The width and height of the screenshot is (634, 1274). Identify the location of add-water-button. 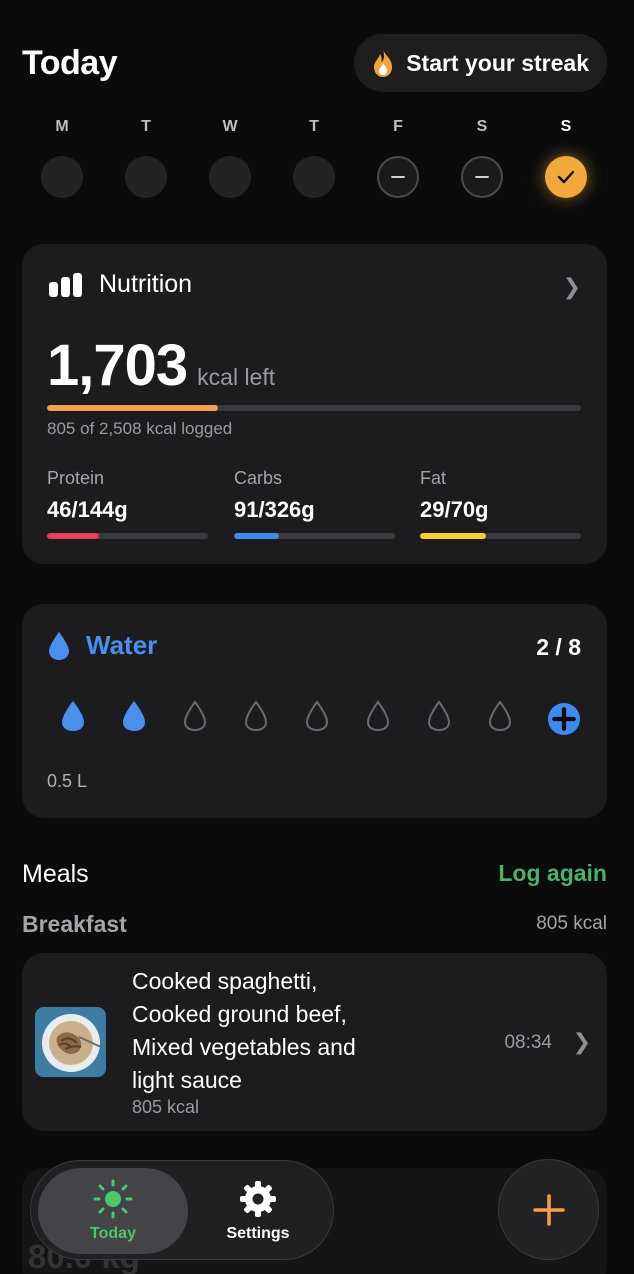
(564, 718).